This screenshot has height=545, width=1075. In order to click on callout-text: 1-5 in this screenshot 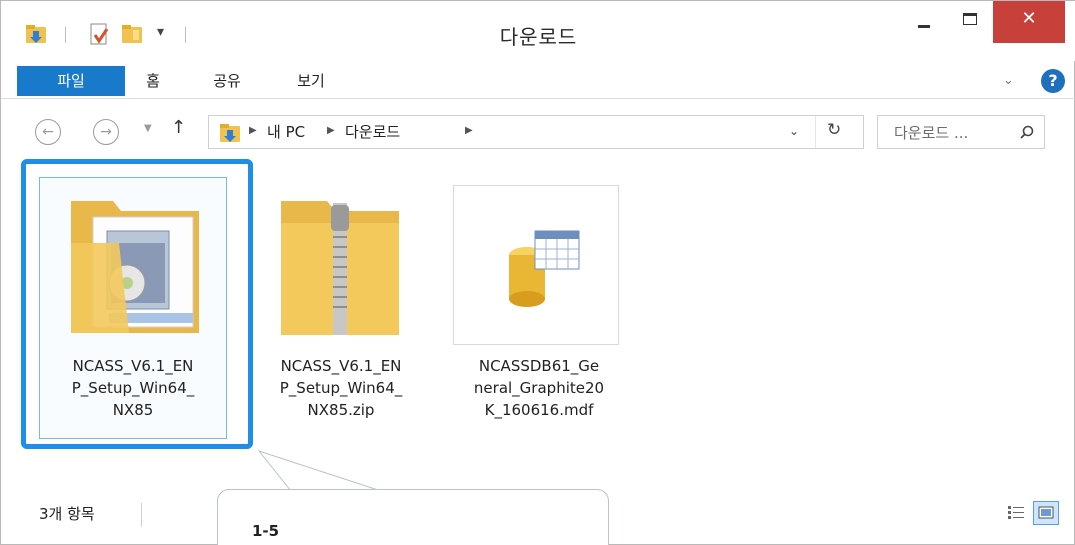, I will do `click(266, 531)`.